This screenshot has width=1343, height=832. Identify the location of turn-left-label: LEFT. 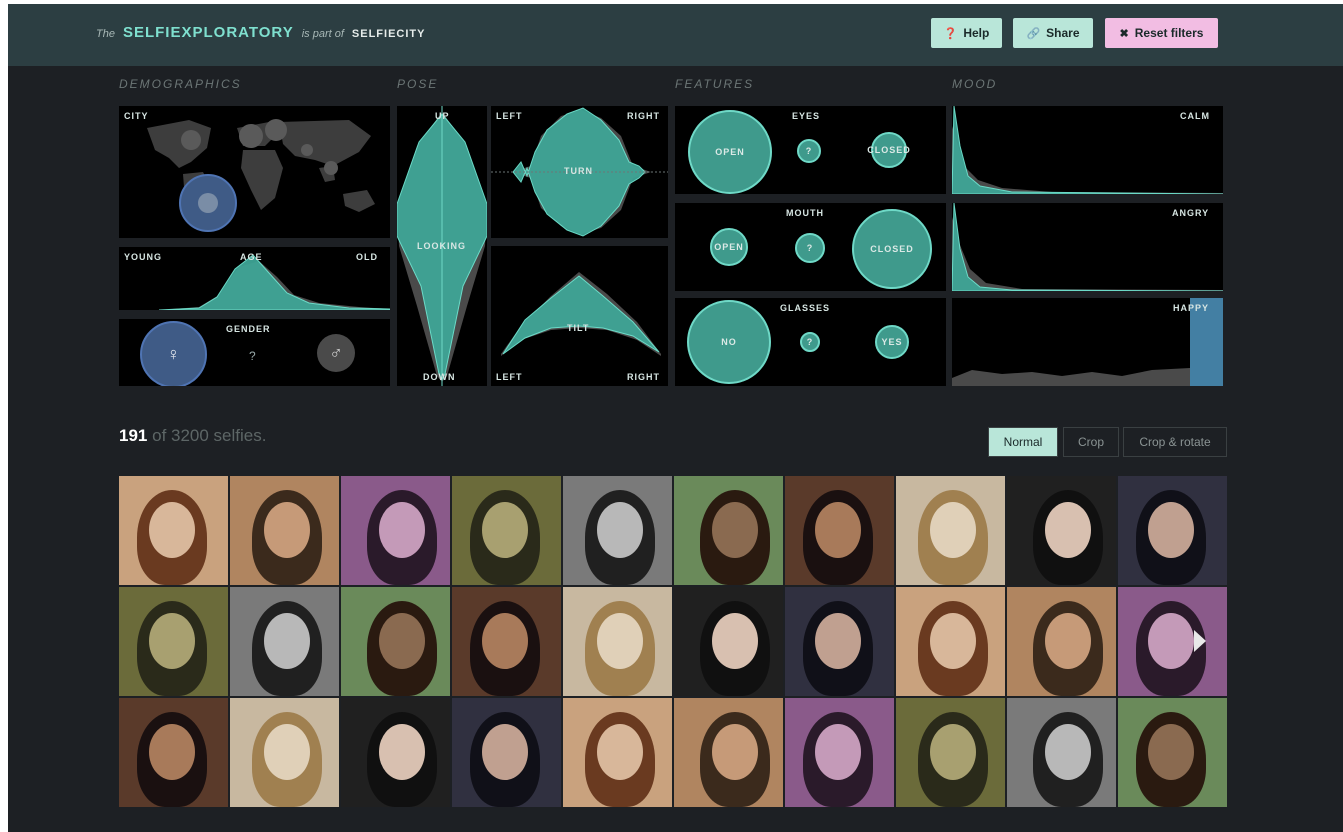
(509, 116).